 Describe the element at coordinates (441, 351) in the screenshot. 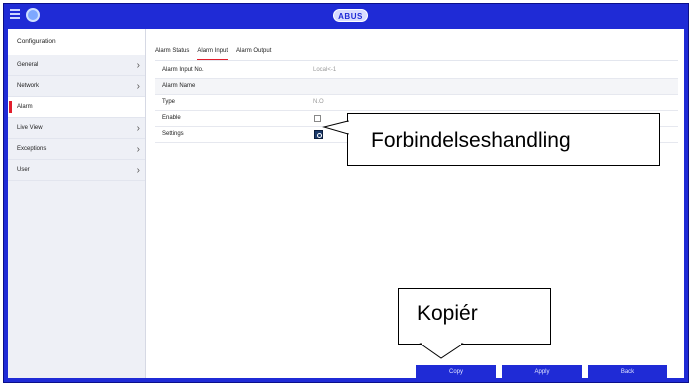

I see `copy-callout-pointer` at that location.